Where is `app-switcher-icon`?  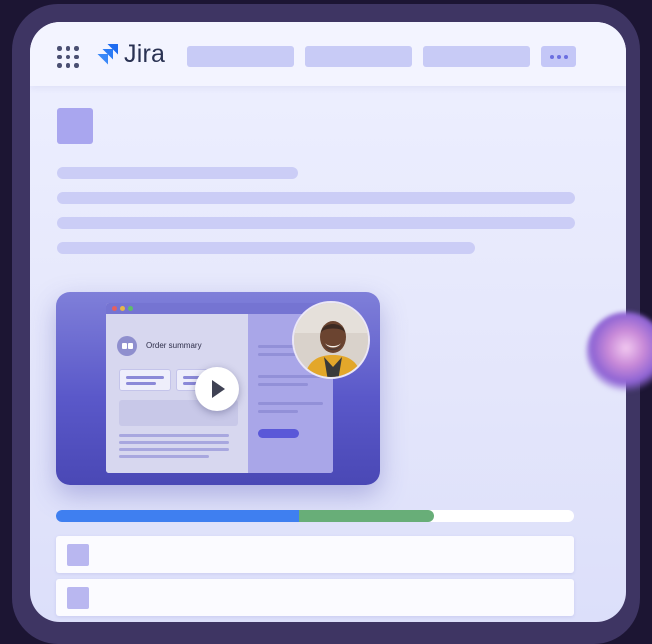 app-switcher-icon is located at coordinates (68, 57).